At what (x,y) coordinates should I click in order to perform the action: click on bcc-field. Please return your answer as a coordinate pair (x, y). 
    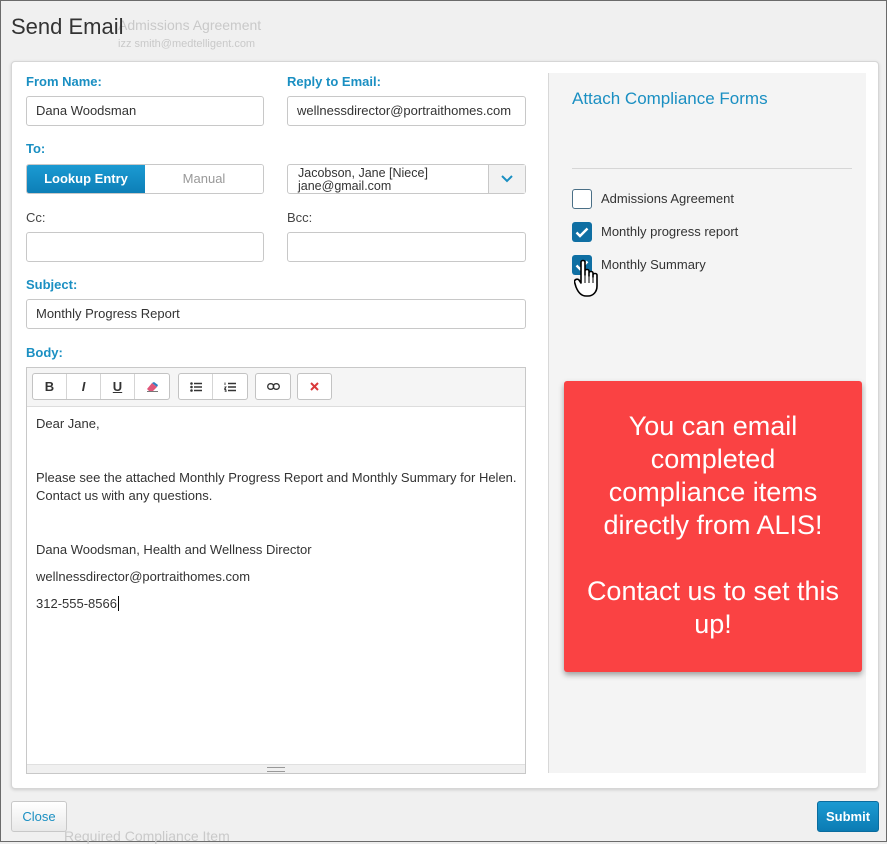
    Looking at the image, I should click on (406, 247).